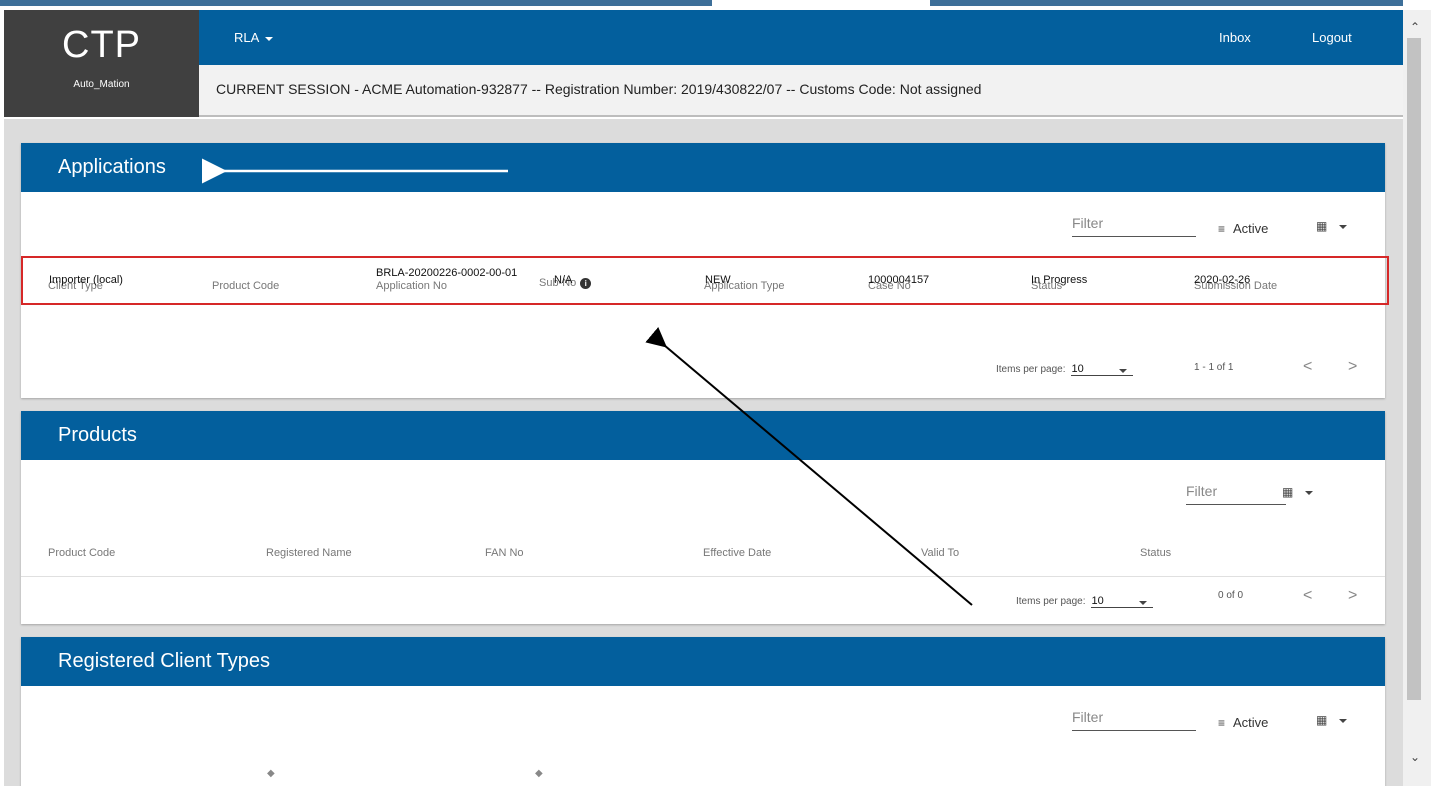 This screenshot has height=786, width=1431. What do you see at coordinates (101, 45) in the screenshot?
I see `brand-name: CTP` at bounding box center [101, 45].